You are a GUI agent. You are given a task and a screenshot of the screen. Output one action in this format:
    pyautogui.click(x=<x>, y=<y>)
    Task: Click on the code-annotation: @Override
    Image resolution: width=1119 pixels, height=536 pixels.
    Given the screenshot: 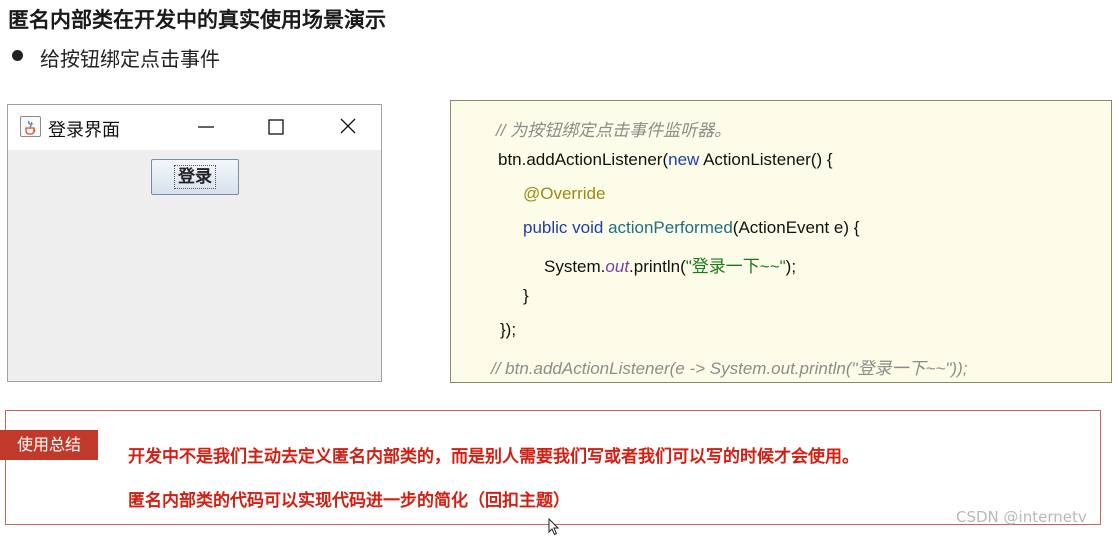 What is the action you would take?
    pyautogui.click(x=564, y=193)
    